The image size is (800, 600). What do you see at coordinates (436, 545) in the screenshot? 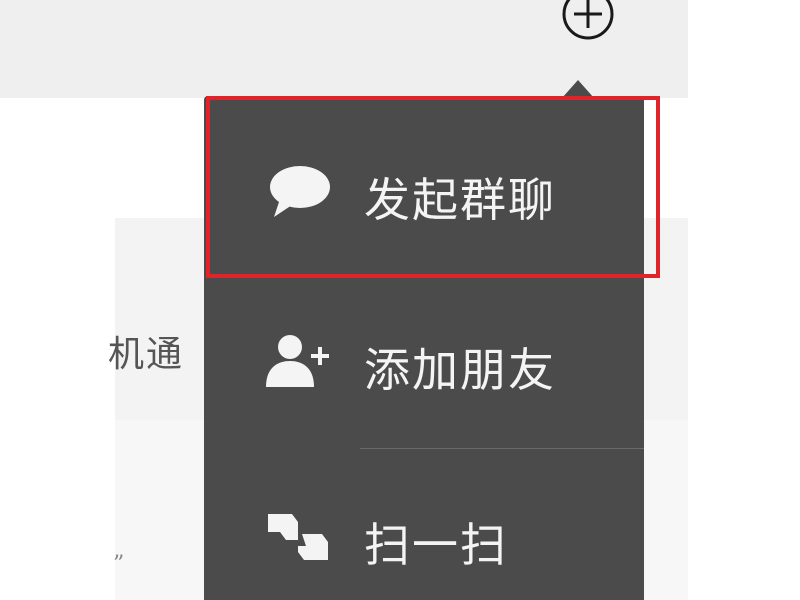
I see `menu-item-label: 扫一扫` at bounding box center [436, 545].